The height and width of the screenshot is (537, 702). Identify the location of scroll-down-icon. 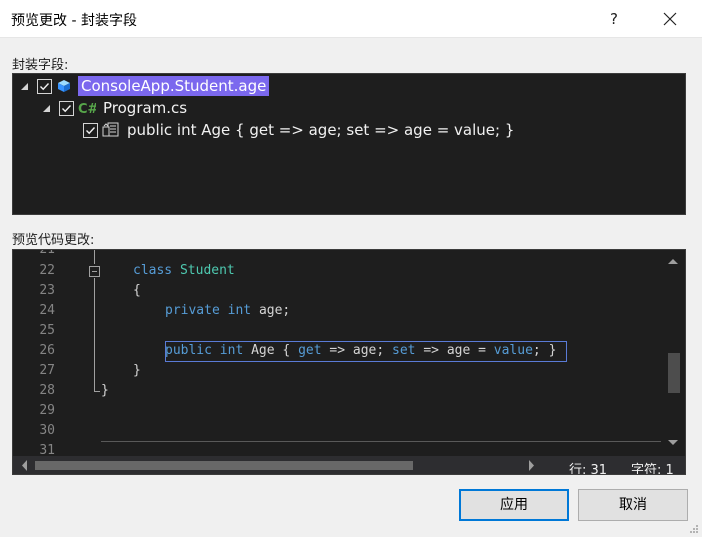
(673, 443).